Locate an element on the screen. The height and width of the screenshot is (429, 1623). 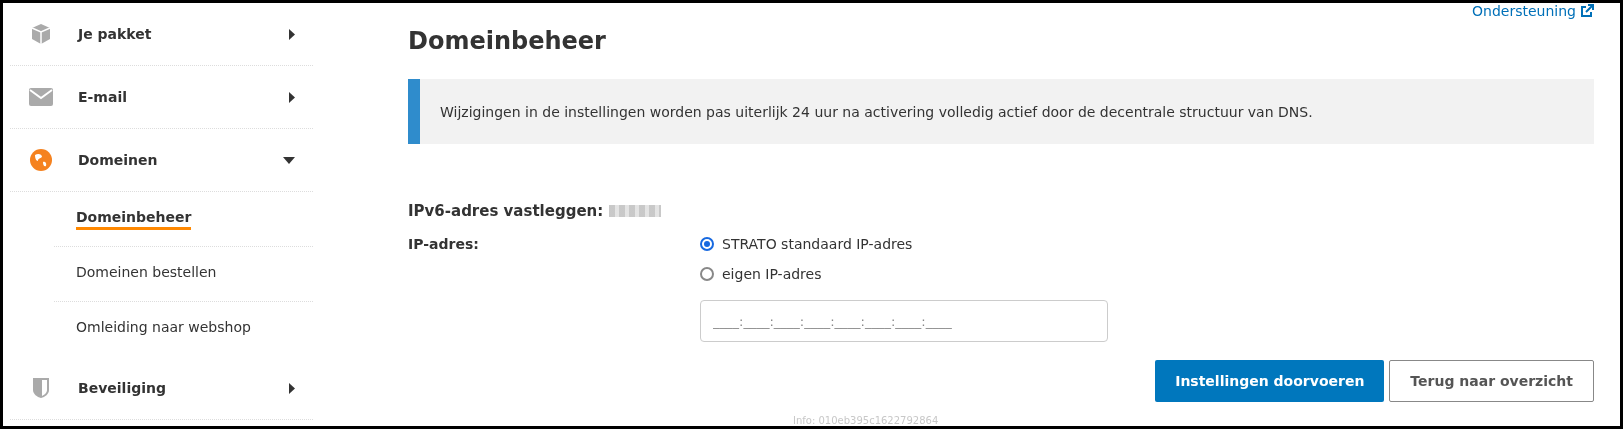
radio-label: eigen IP-adres is located at coordinates (772, 274).